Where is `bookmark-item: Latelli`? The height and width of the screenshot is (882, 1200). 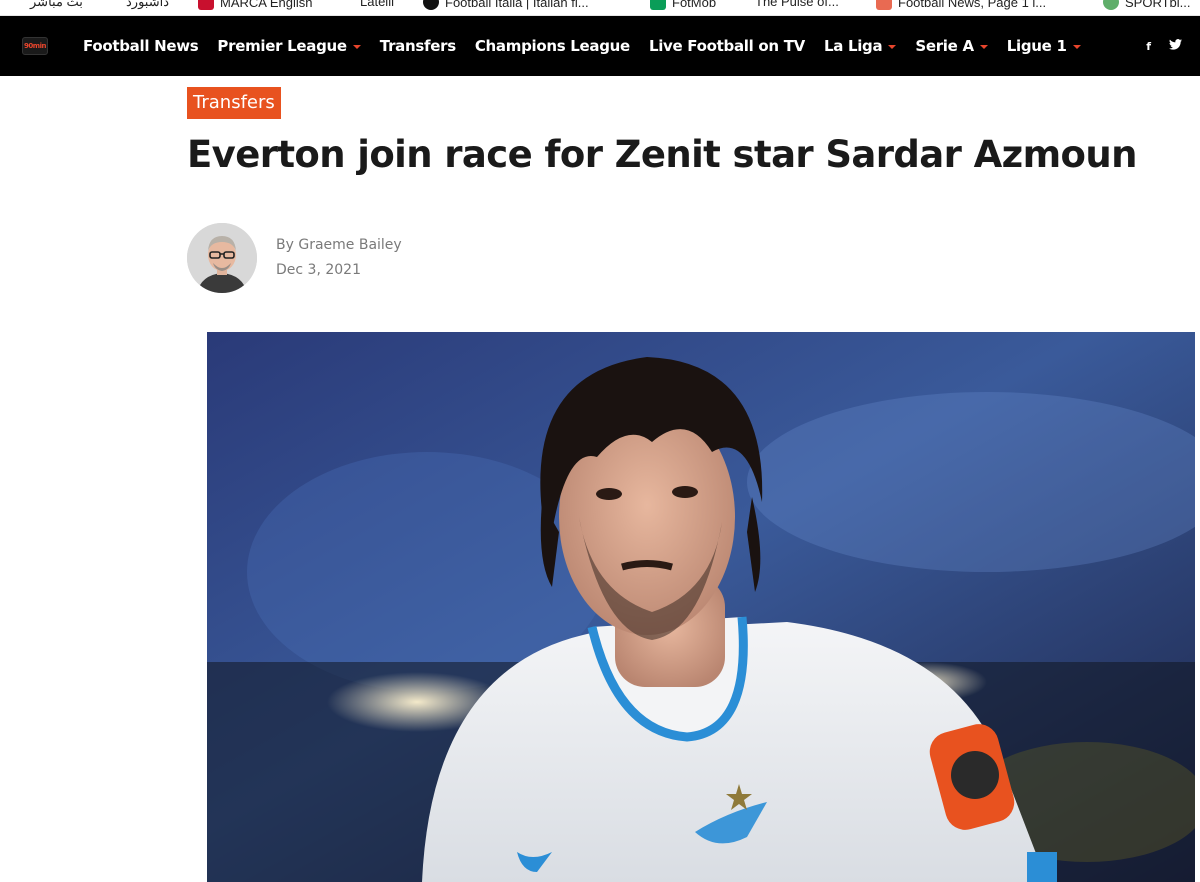 bookmark-item: Latelli is located at coordinates (377, 4).